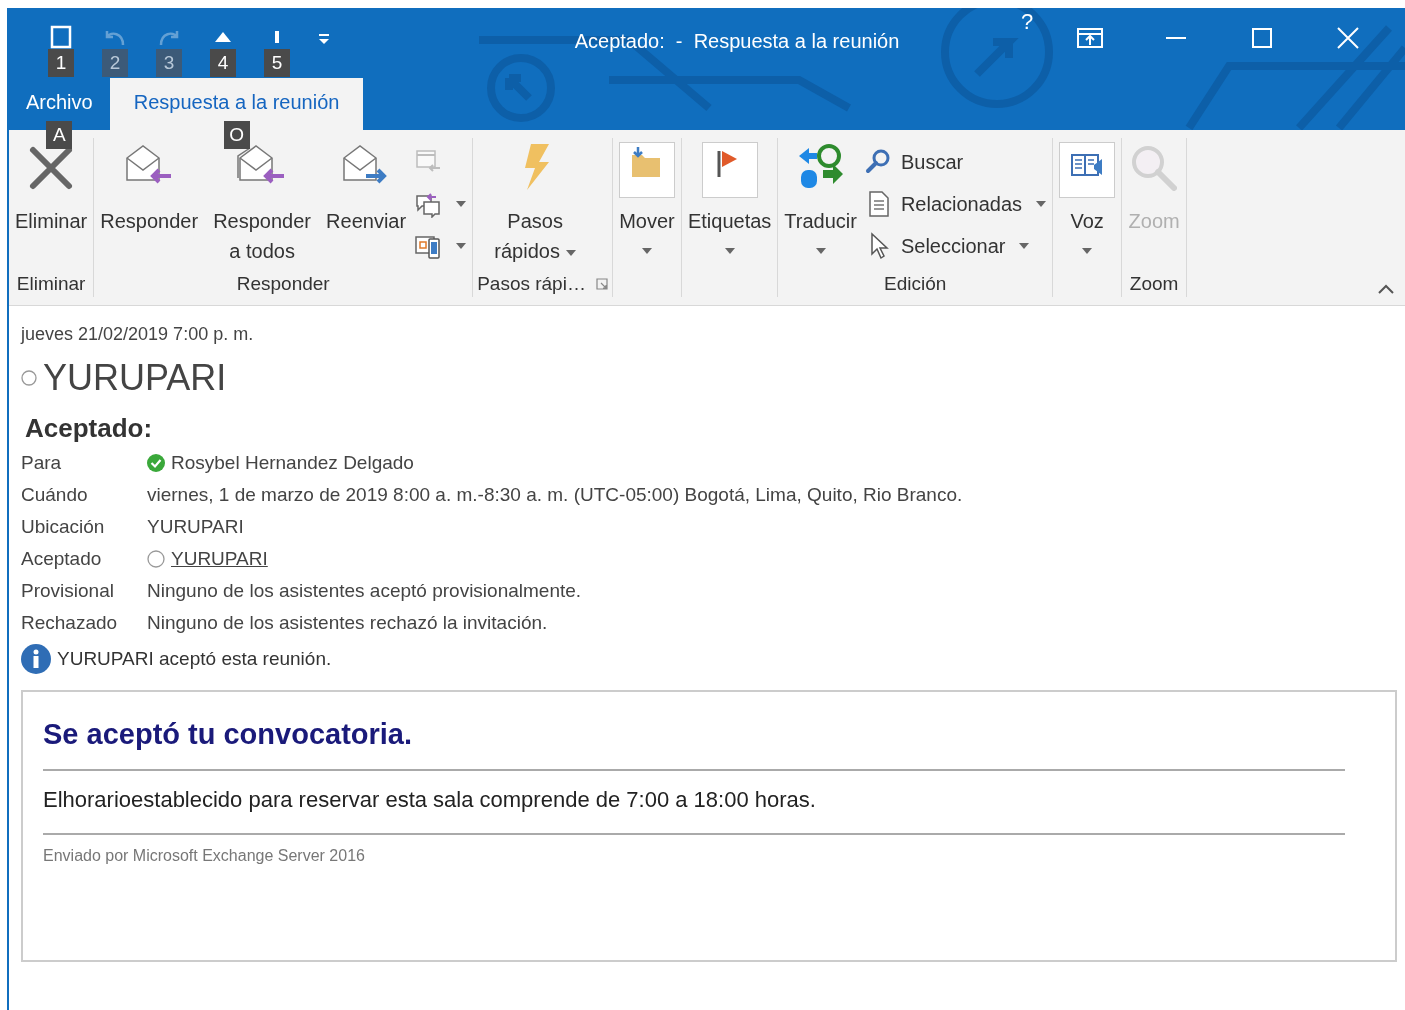 This screenshot has height=1010, width=1405. What do you see at coordinates (292, 463) in the screenshot?
I see `field-value: Rosybel Hernandez Delgado` at bounding box center [292, 463].